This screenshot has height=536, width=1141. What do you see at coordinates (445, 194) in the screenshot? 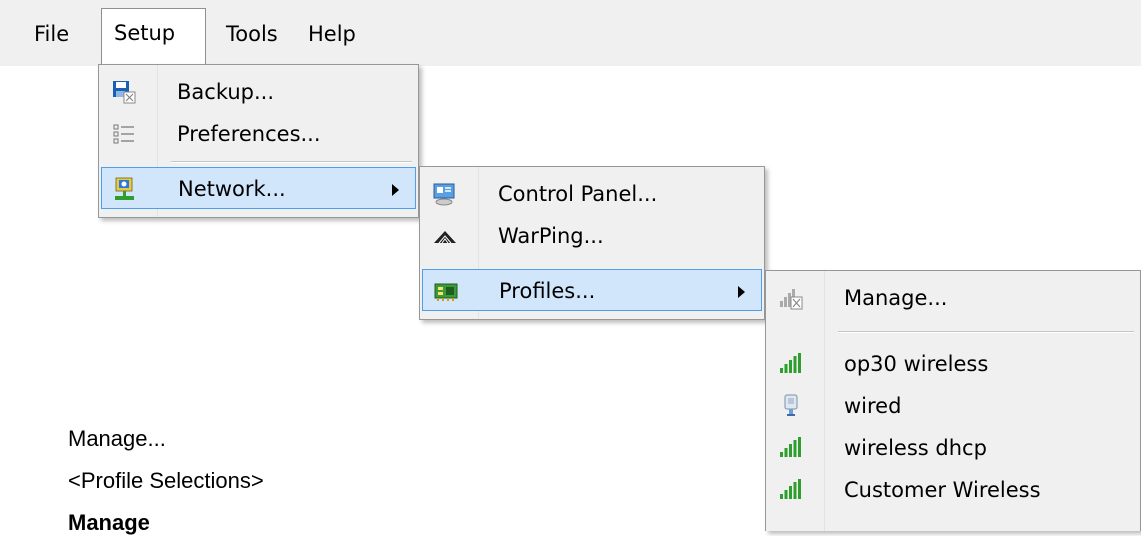
I see `control-panel-icon` at bounding box center [445, 194].